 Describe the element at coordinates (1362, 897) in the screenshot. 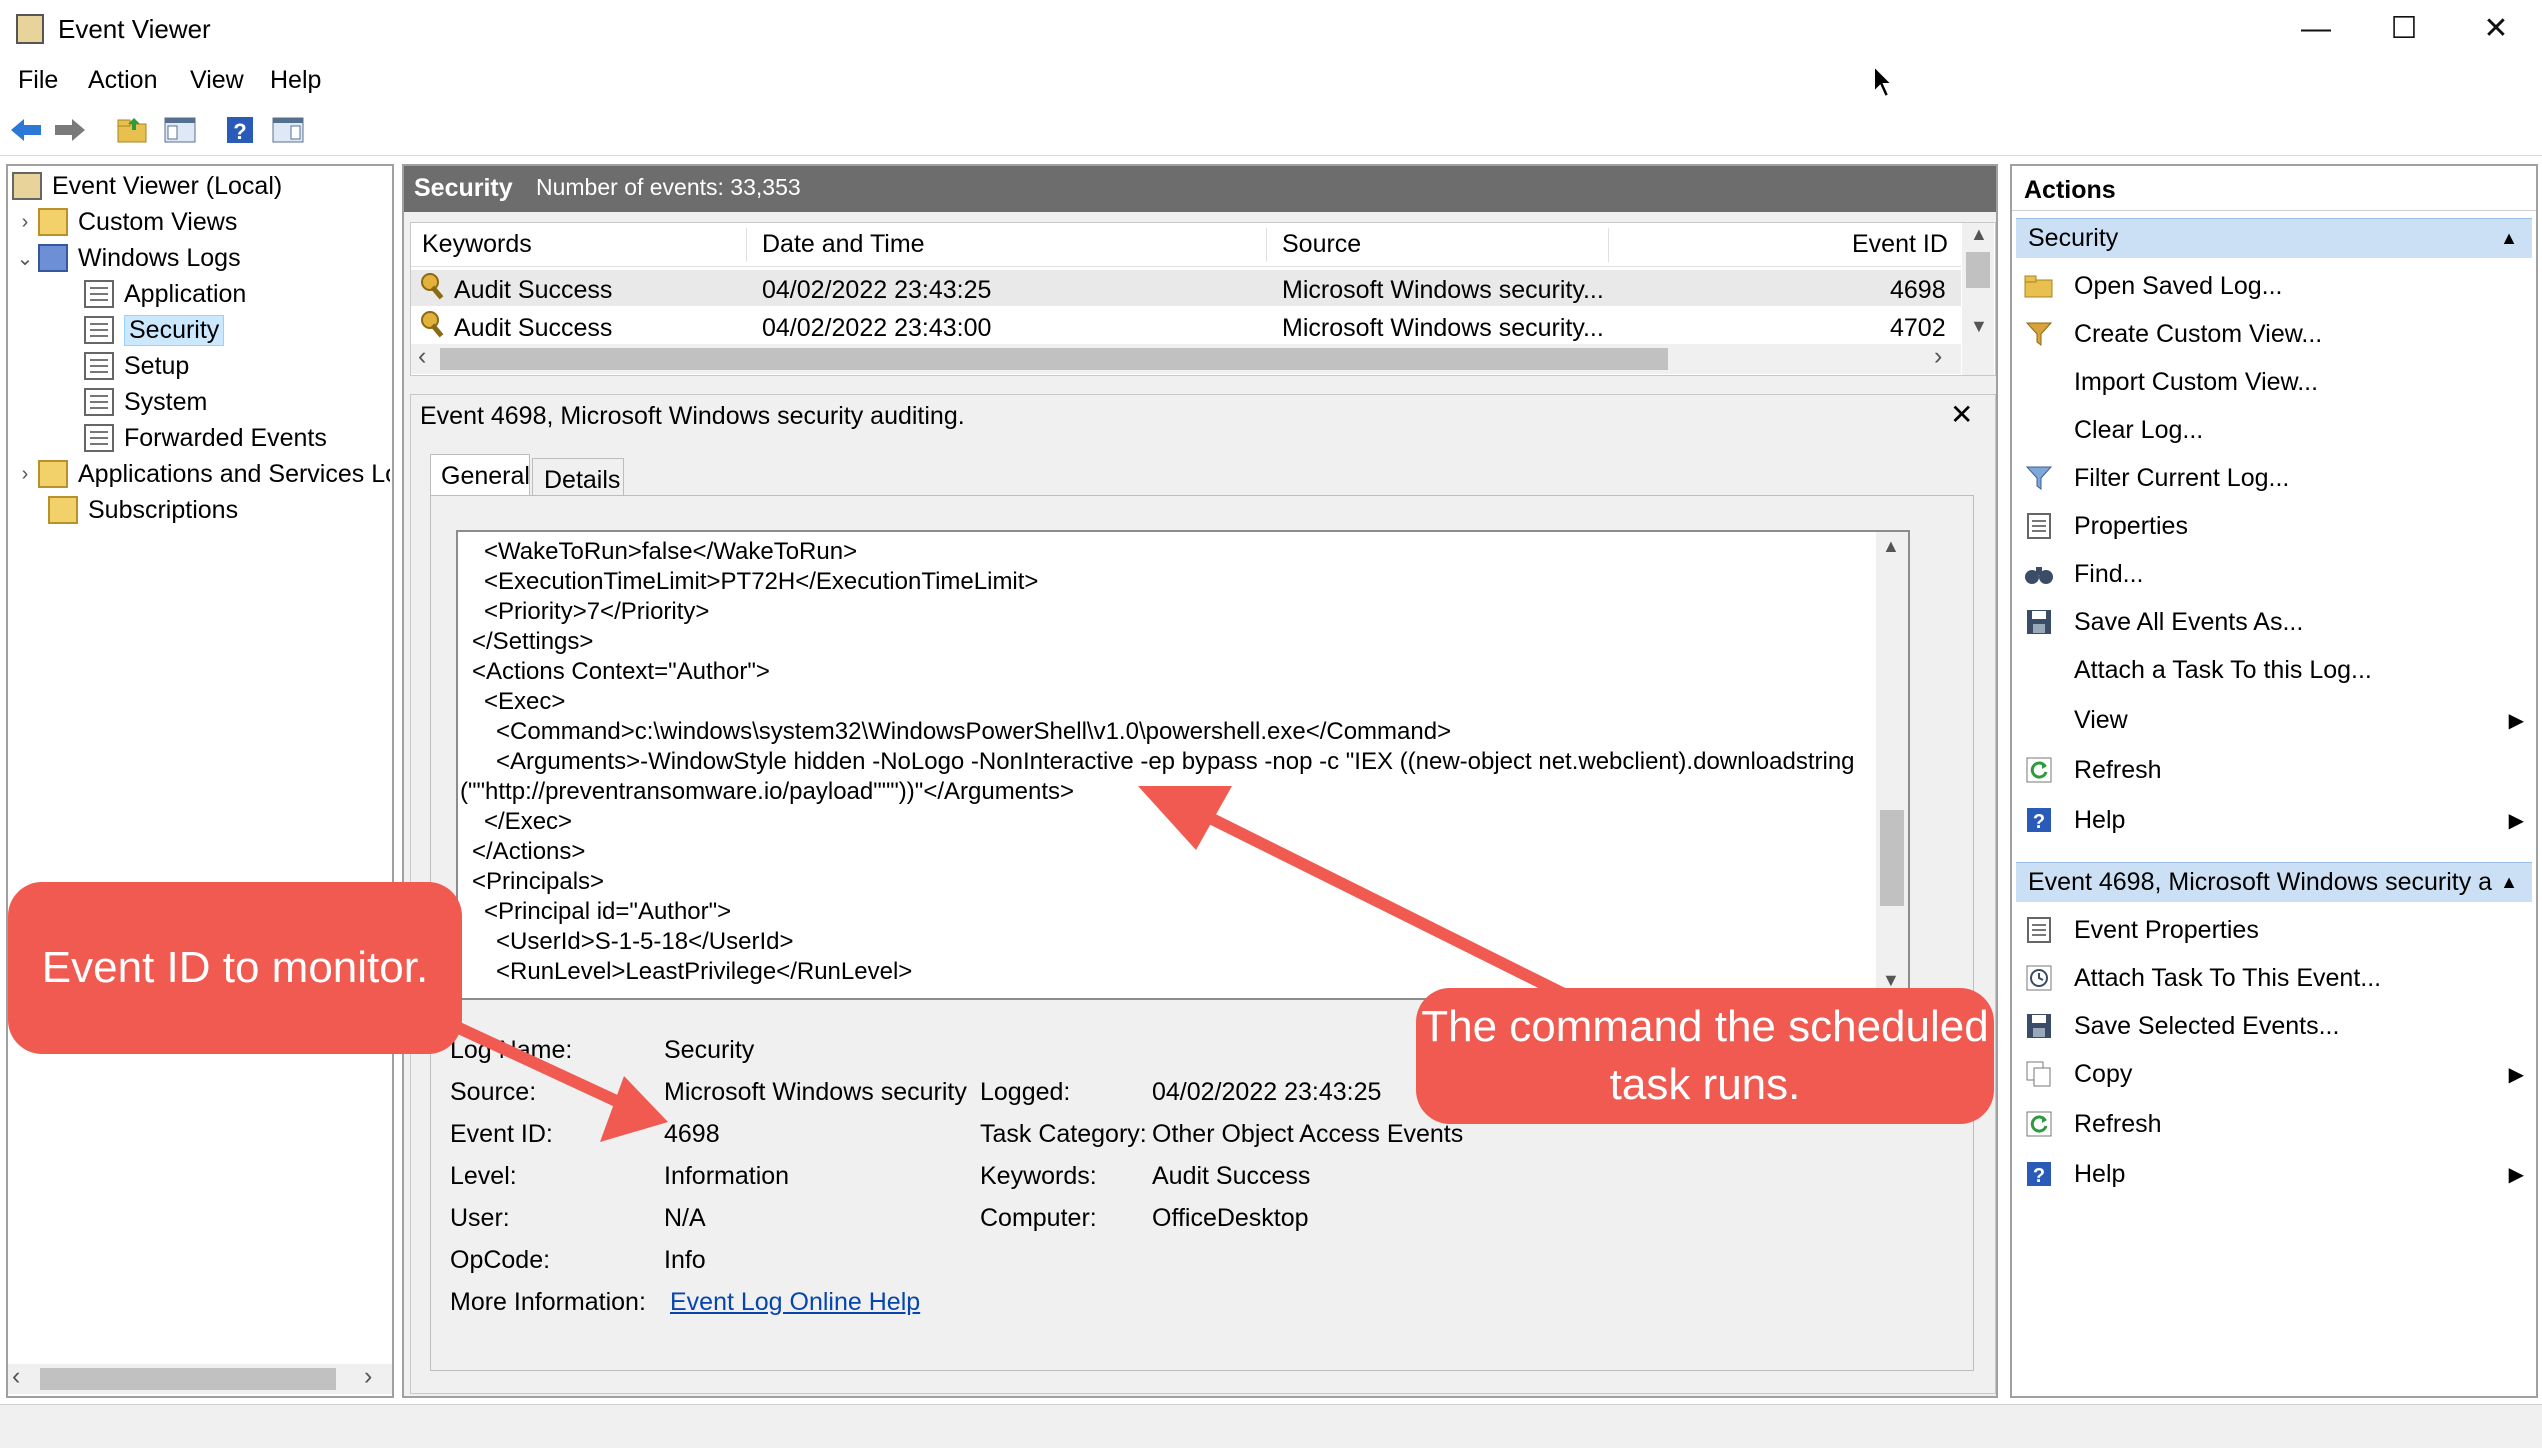

I see `arrow-to-command` at that location.